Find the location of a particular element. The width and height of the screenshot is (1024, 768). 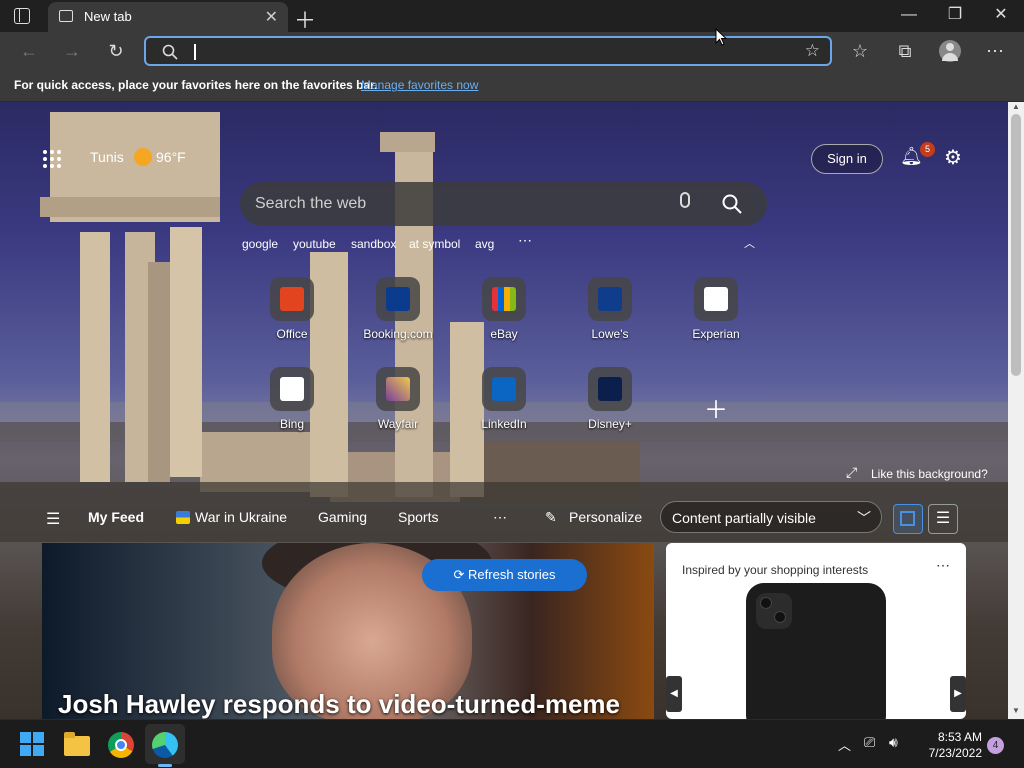

apps-grid-icon is located at coordinates (52, 159).